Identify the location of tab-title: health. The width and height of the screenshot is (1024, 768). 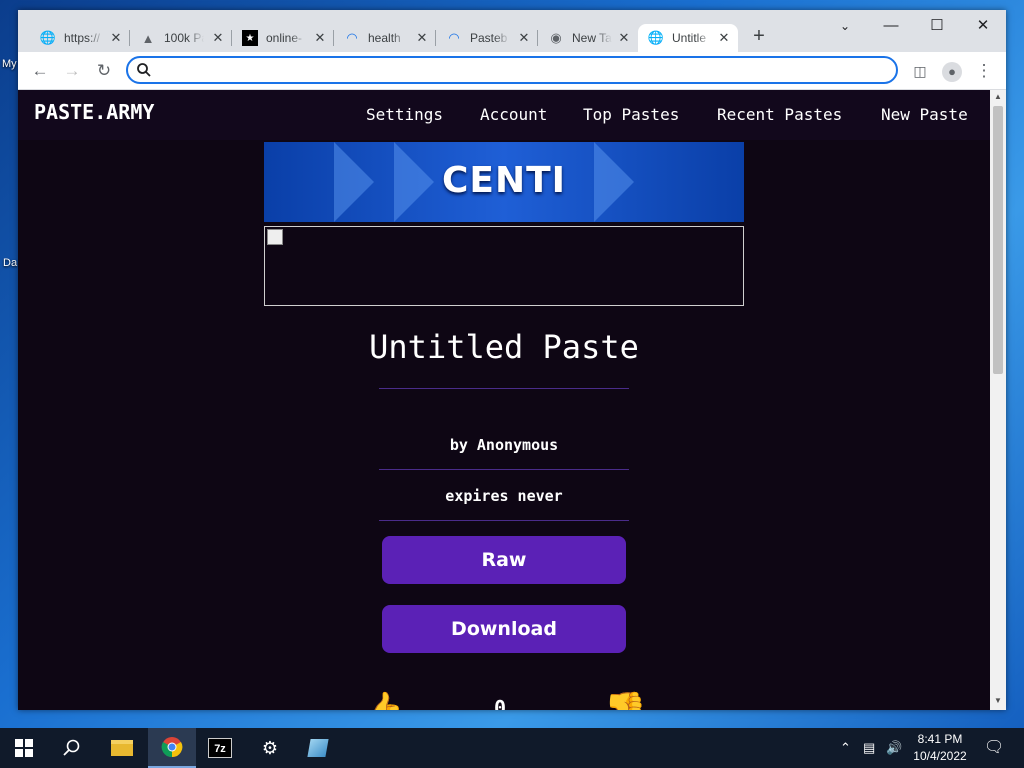
(384, 38).